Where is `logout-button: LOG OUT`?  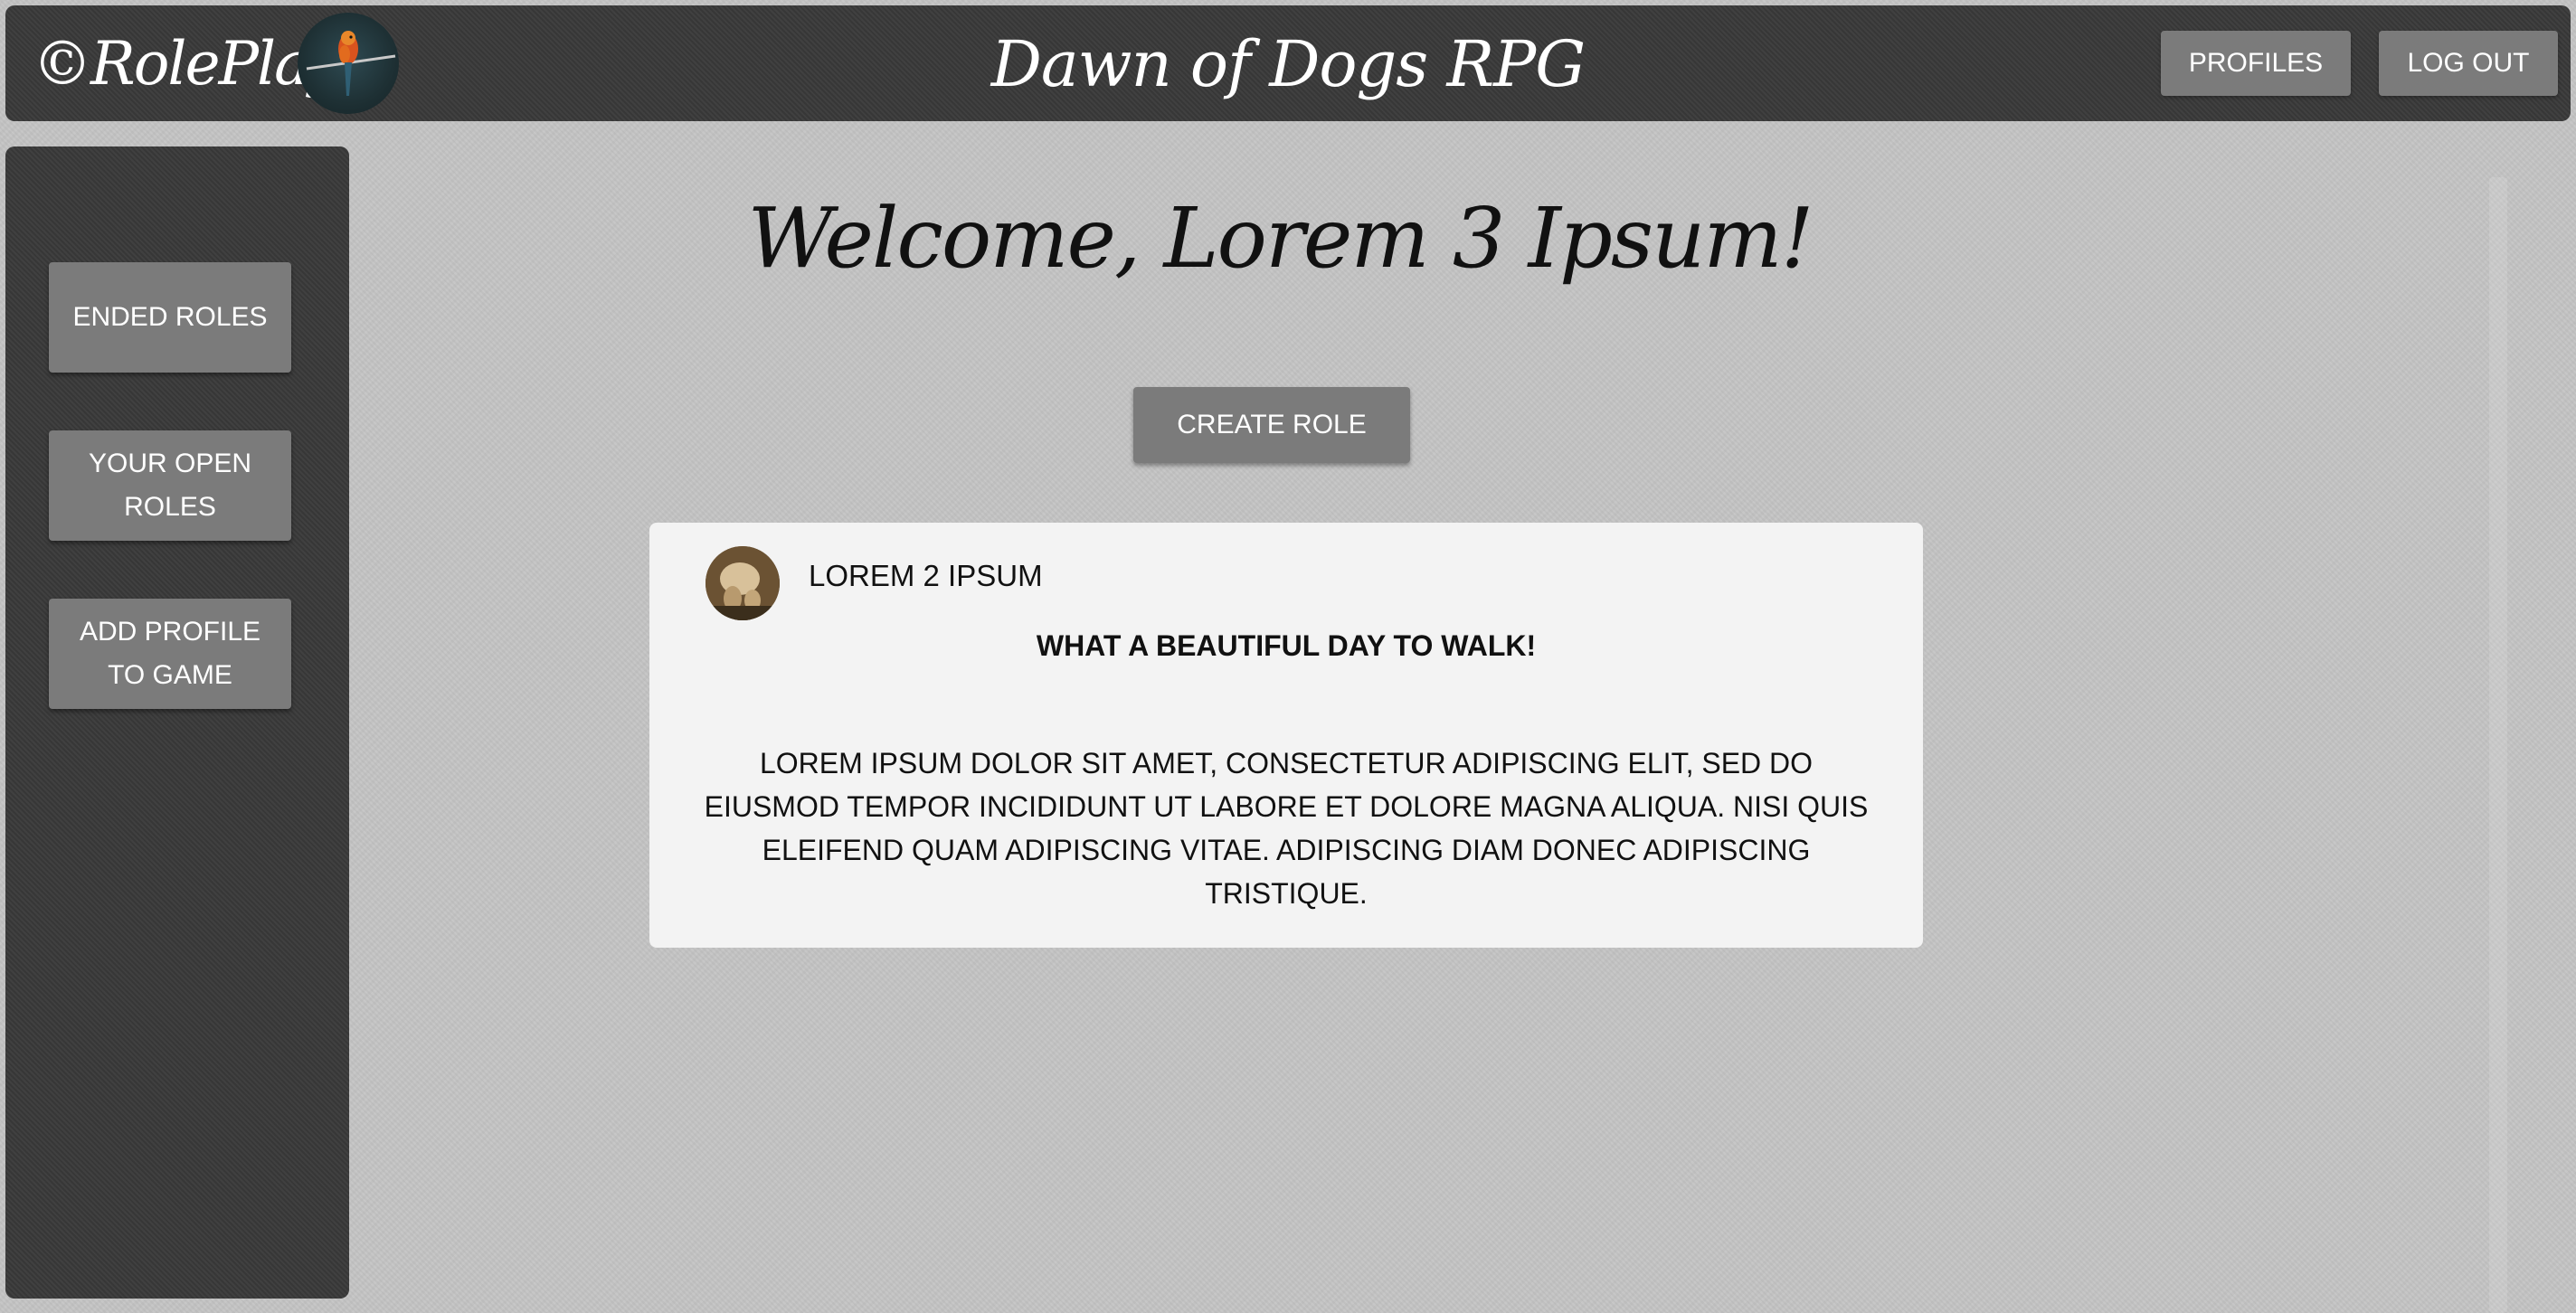
logout-button: LOG OUT is located at coordinates (2469, 63).